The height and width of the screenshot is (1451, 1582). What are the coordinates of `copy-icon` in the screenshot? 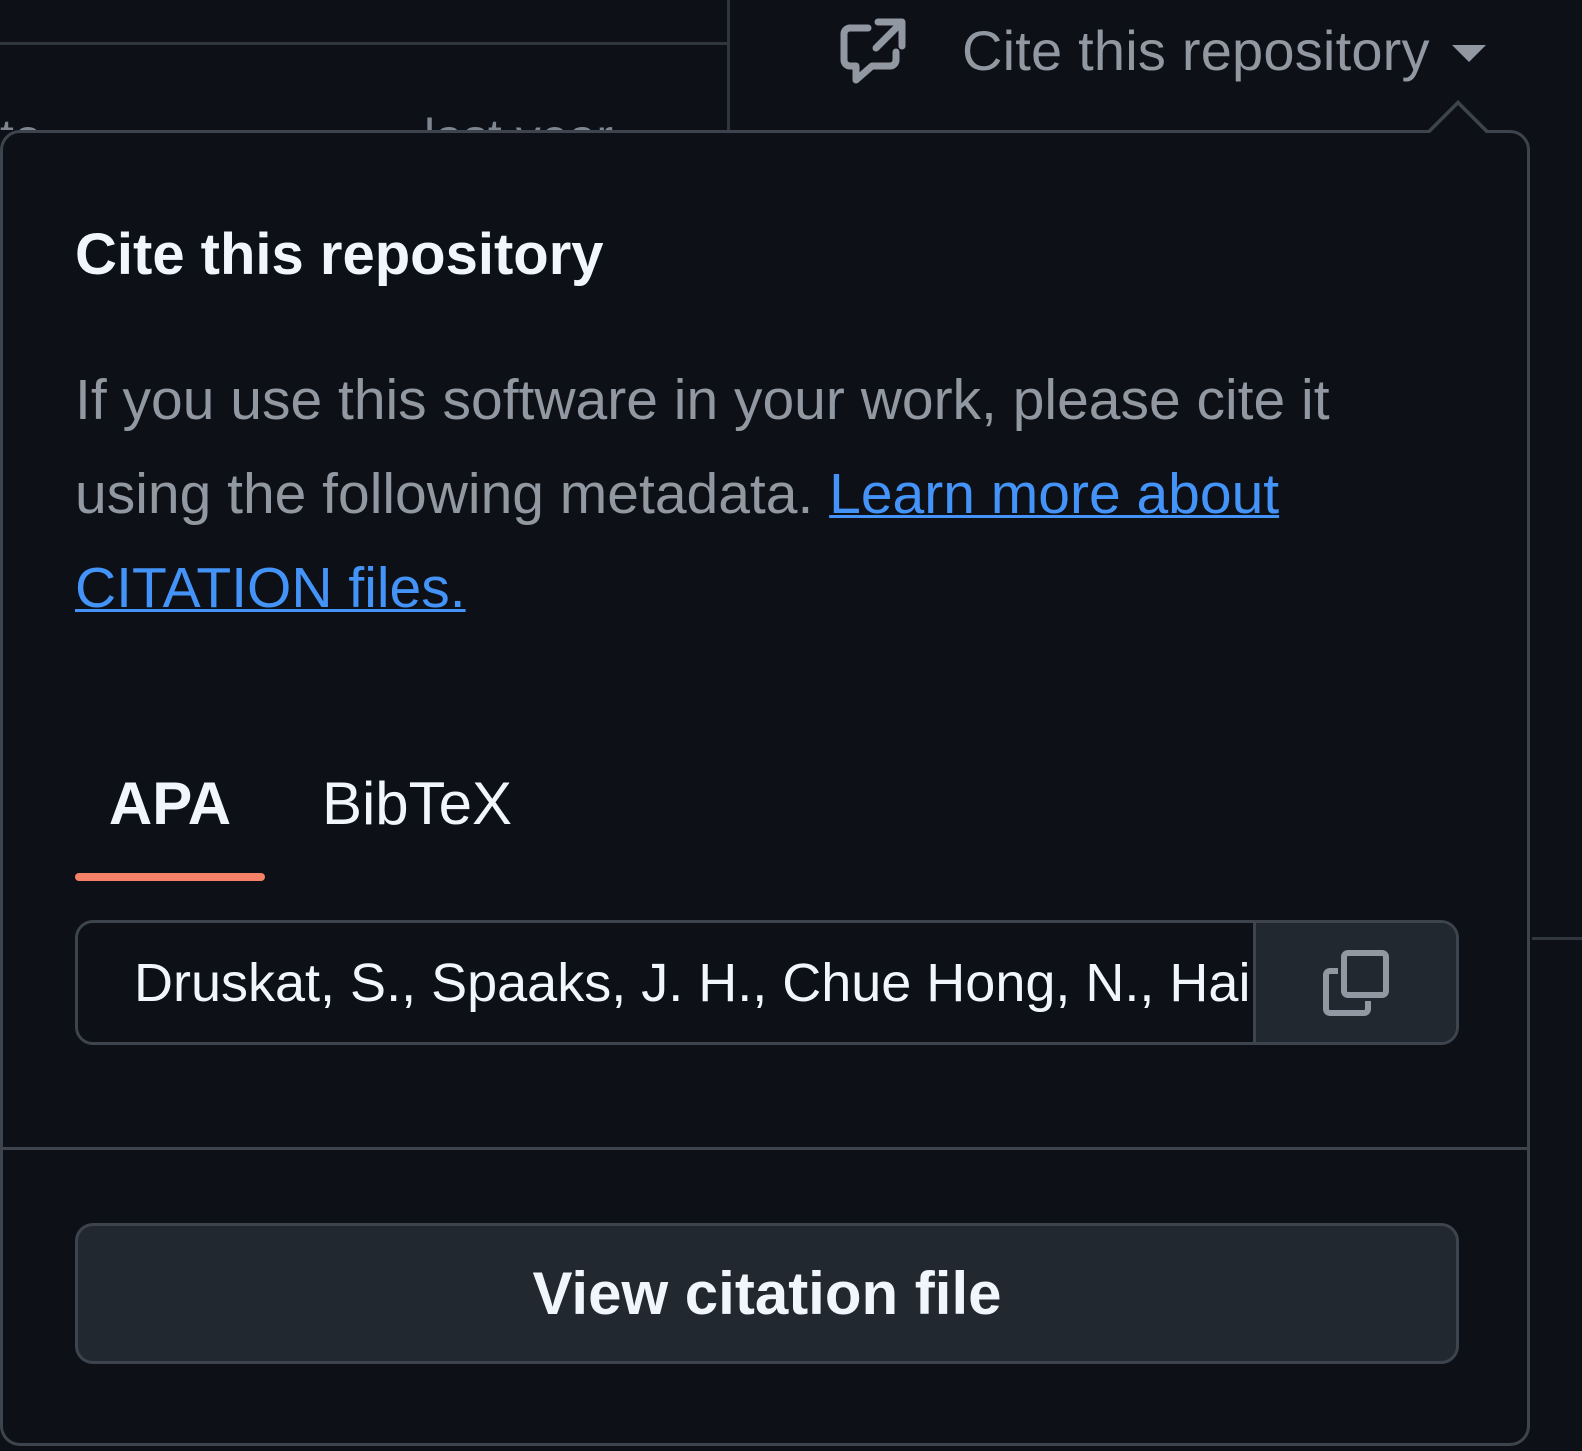 It's located at (1356, 982).